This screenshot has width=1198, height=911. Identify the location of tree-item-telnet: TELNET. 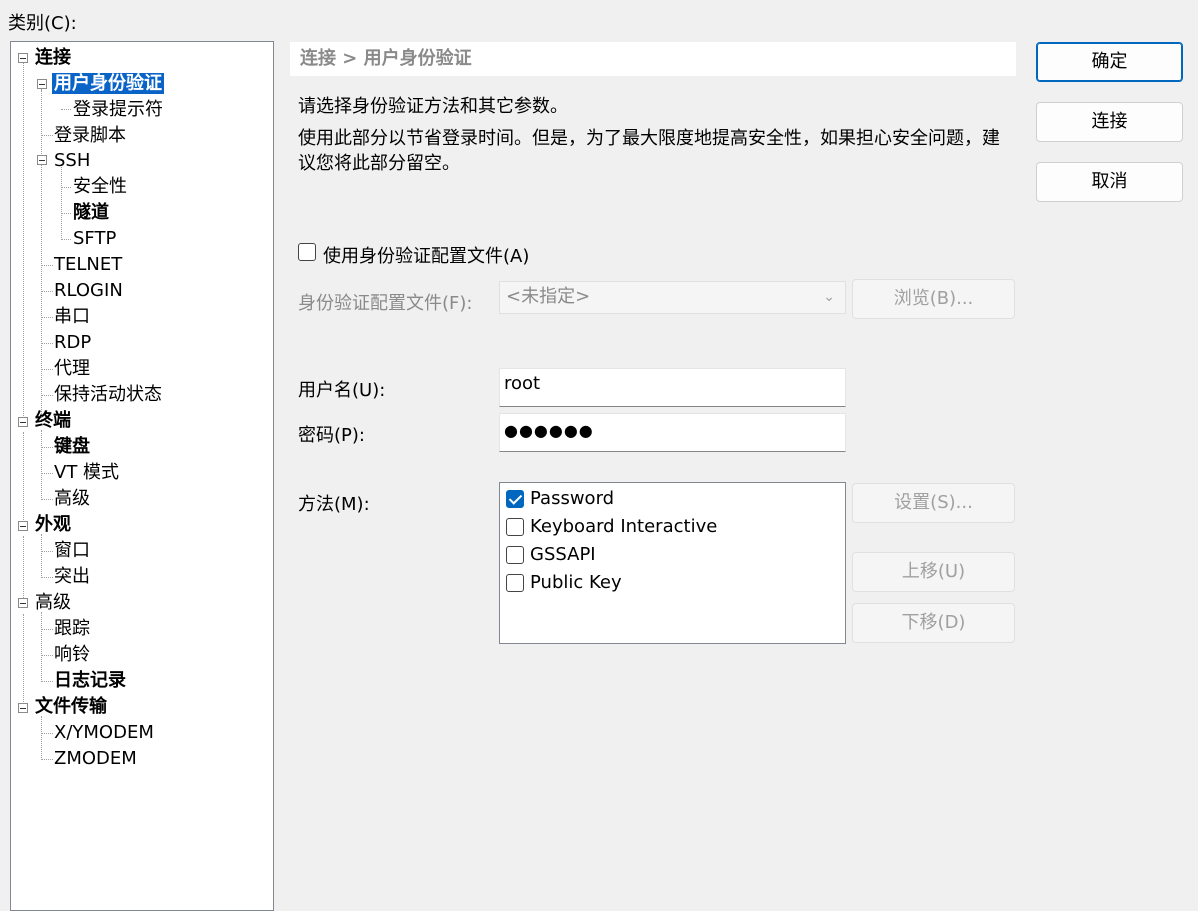
(88, 265).